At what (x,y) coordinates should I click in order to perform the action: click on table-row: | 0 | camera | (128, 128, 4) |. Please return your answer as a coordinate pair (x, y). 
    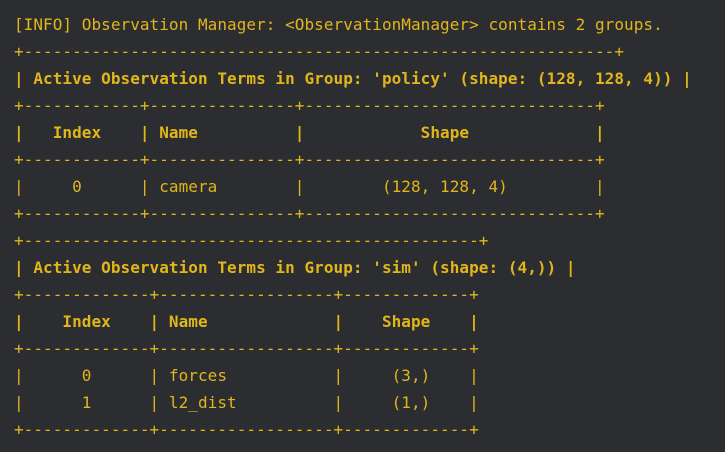
    Looking at the image, I should click on (309, 186).